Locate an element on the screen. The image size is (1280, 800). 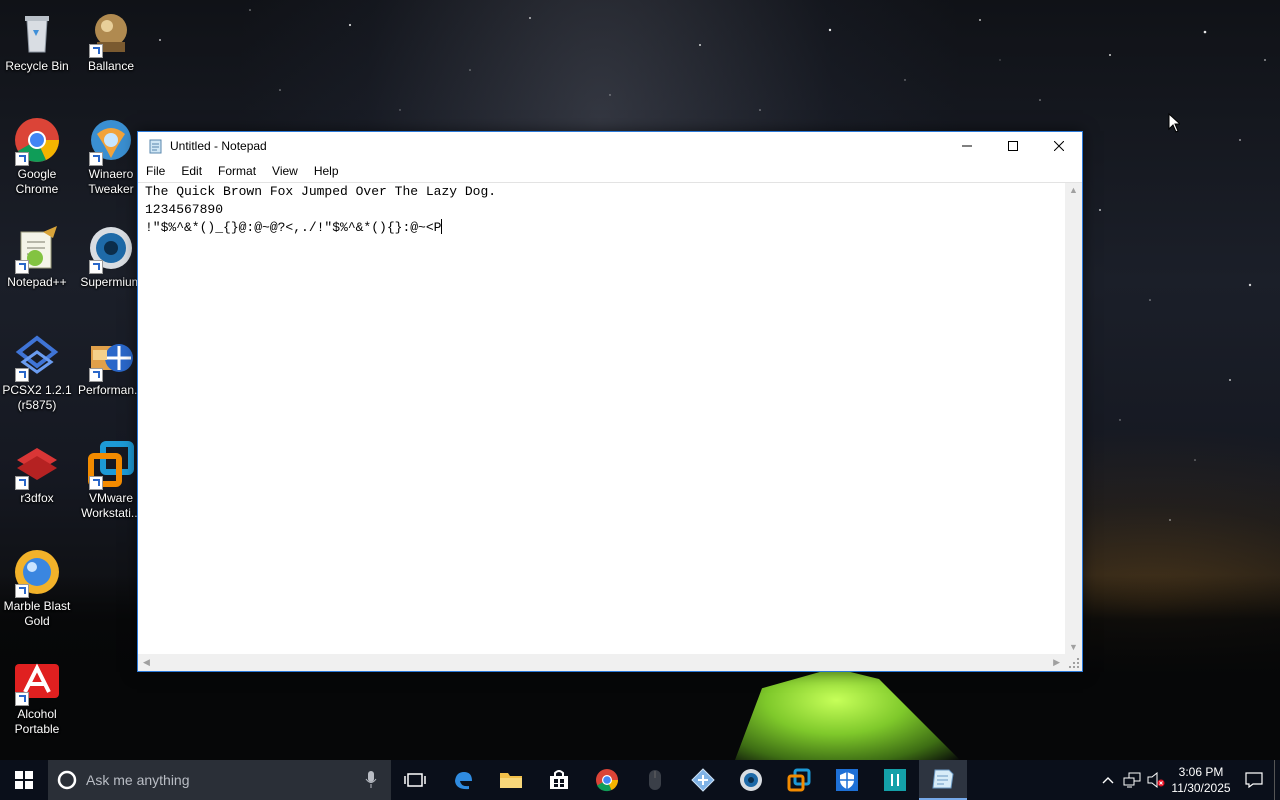
system-tray: 3:06 PM 11/30/2025 is located at coordinates (1188, 780).